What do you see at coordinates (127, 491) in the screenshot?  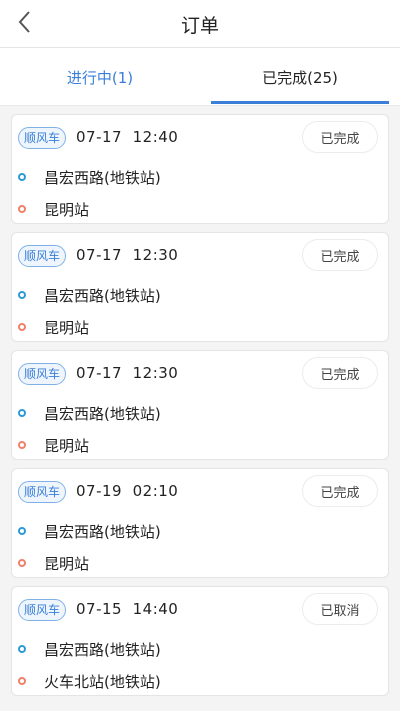 I see `order-datetime: 07-19 02:10` at bounding box center [127, 491].